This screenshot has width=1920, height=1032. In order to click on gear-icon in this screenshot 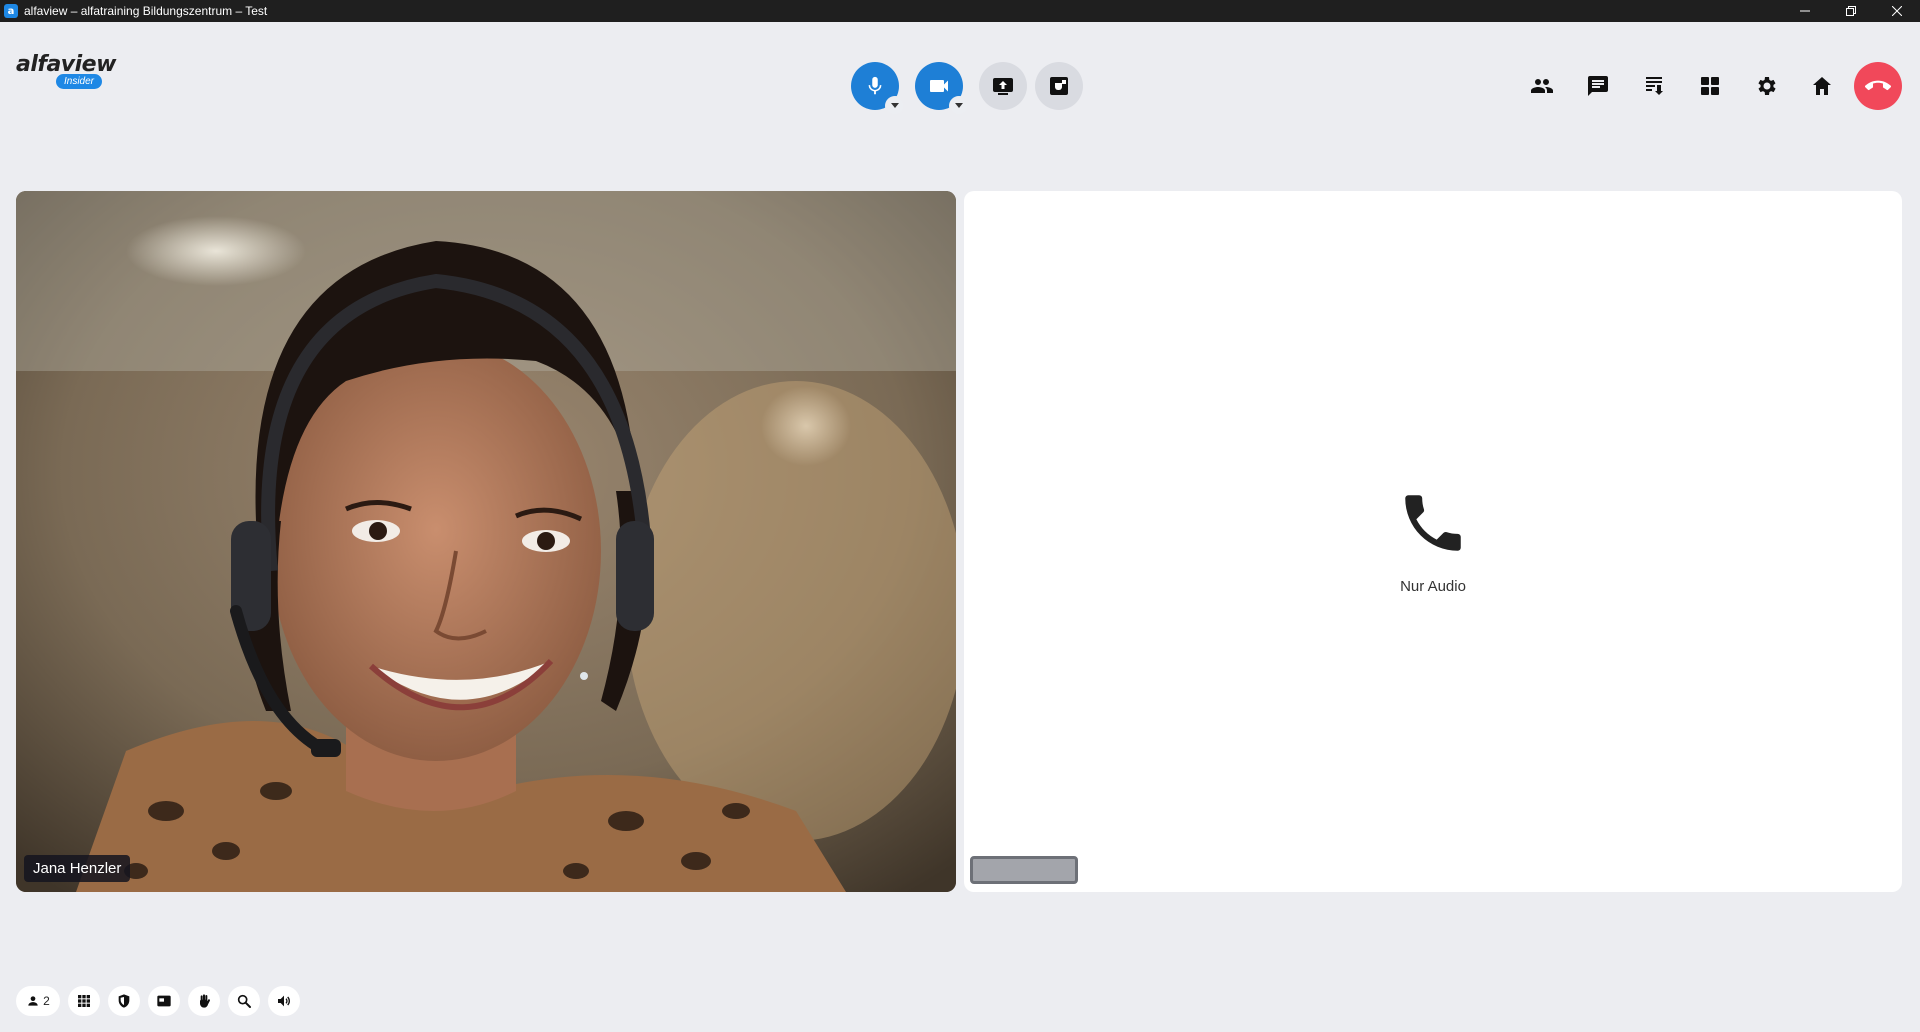, I will do `click(1767, 86)`.